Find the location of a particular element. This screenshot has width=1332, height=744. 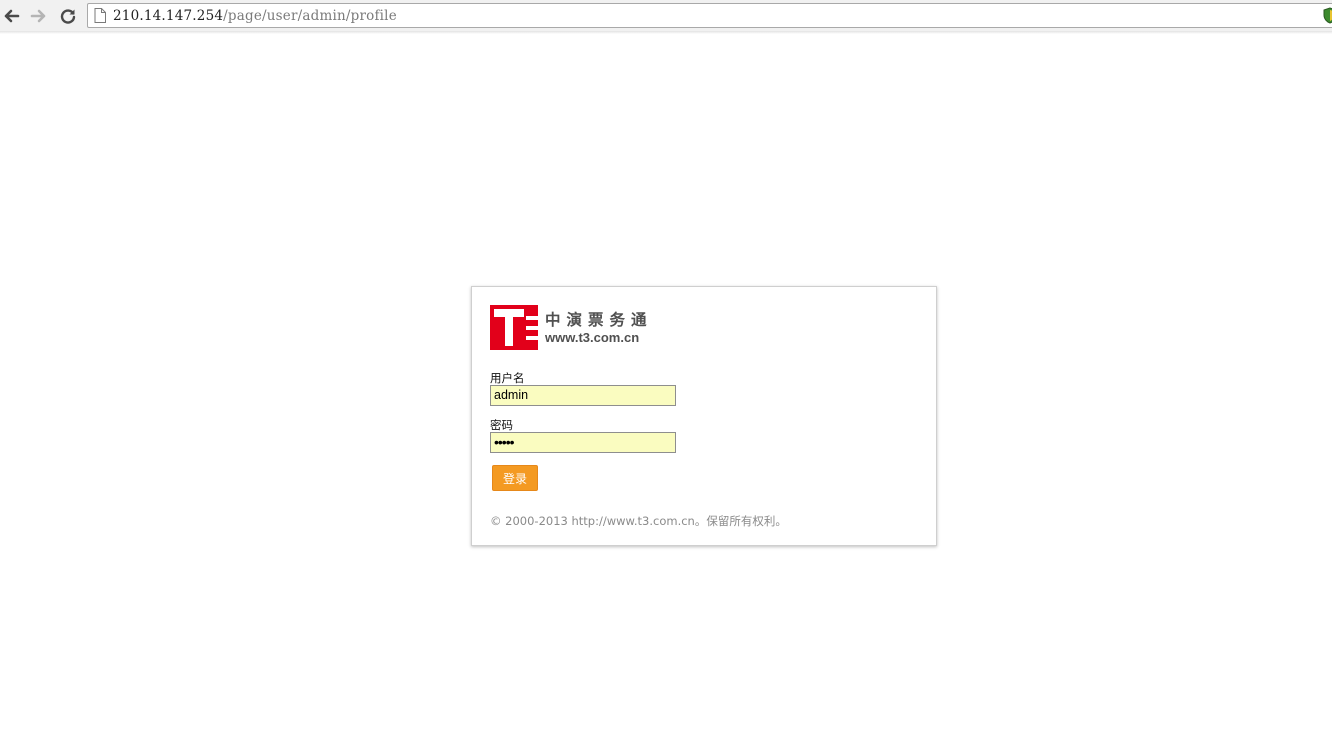

back-arrow-icon is located at coordinates (12, 16).